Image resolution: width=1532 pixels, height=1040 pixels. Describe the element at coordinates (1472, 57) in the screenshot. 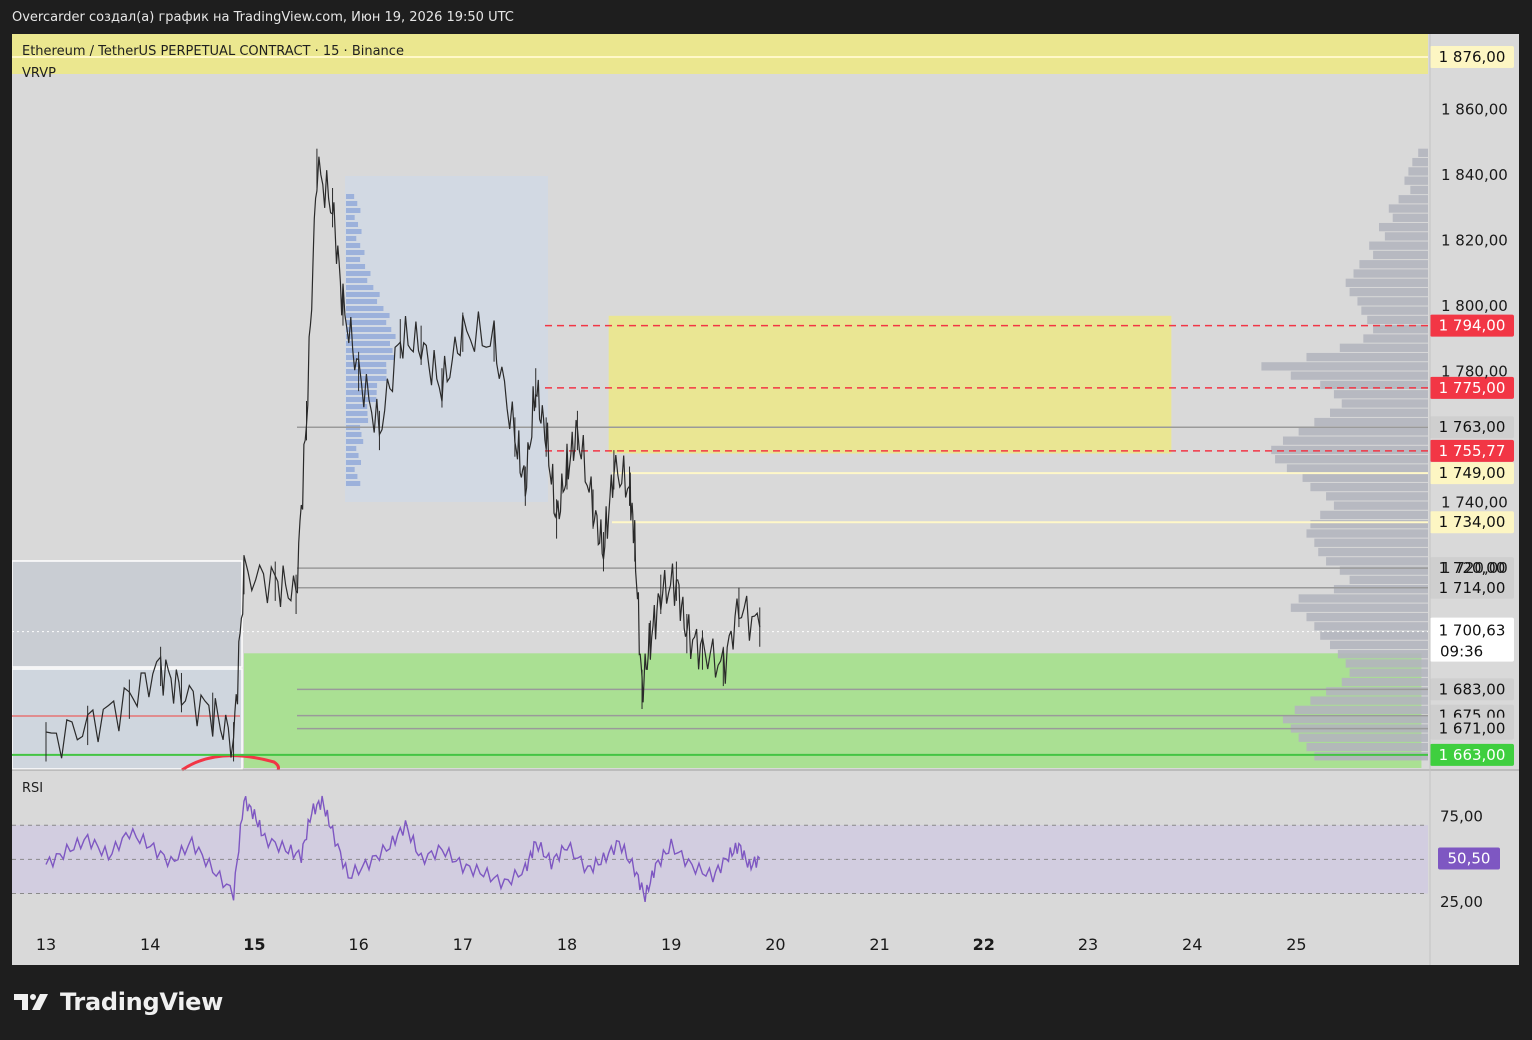

I see `price-label: 1 876,00` at that location.